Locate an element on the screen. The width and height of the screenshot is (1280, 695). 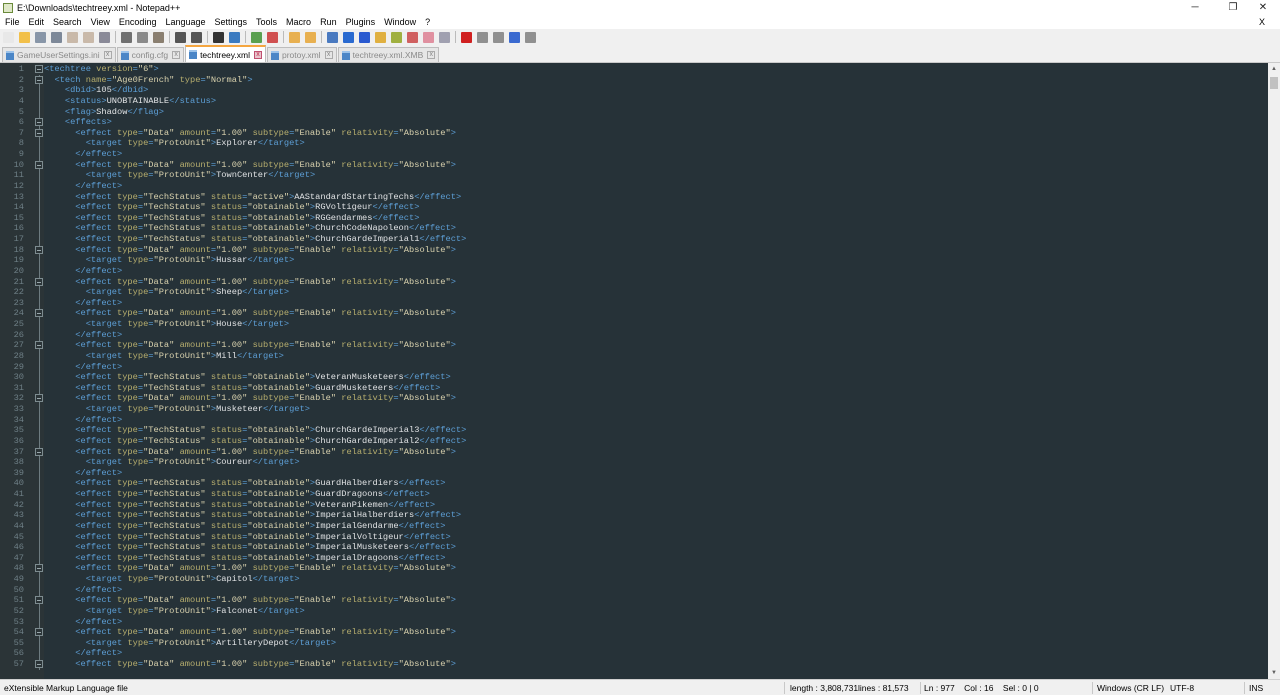
sync-horizontal-icon is located at coordinates (310, 37).